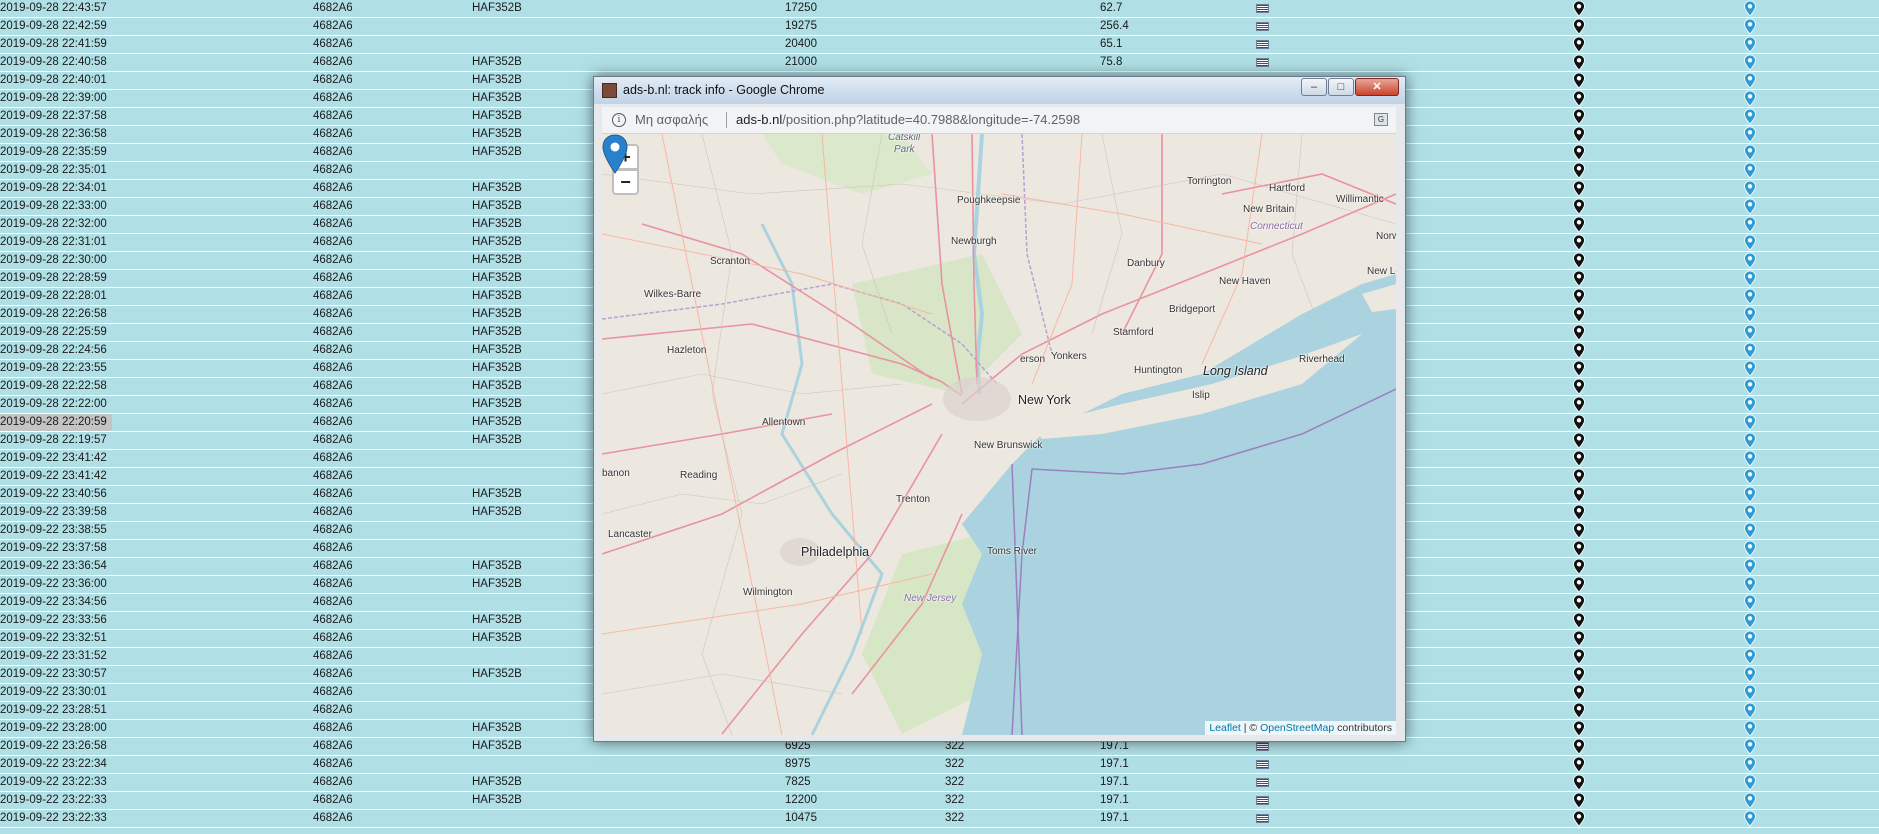  What do you see at coordinates (1381, 119) in the screenshot?
I see `translate-icon: G` at bounding box center [1381, 119].